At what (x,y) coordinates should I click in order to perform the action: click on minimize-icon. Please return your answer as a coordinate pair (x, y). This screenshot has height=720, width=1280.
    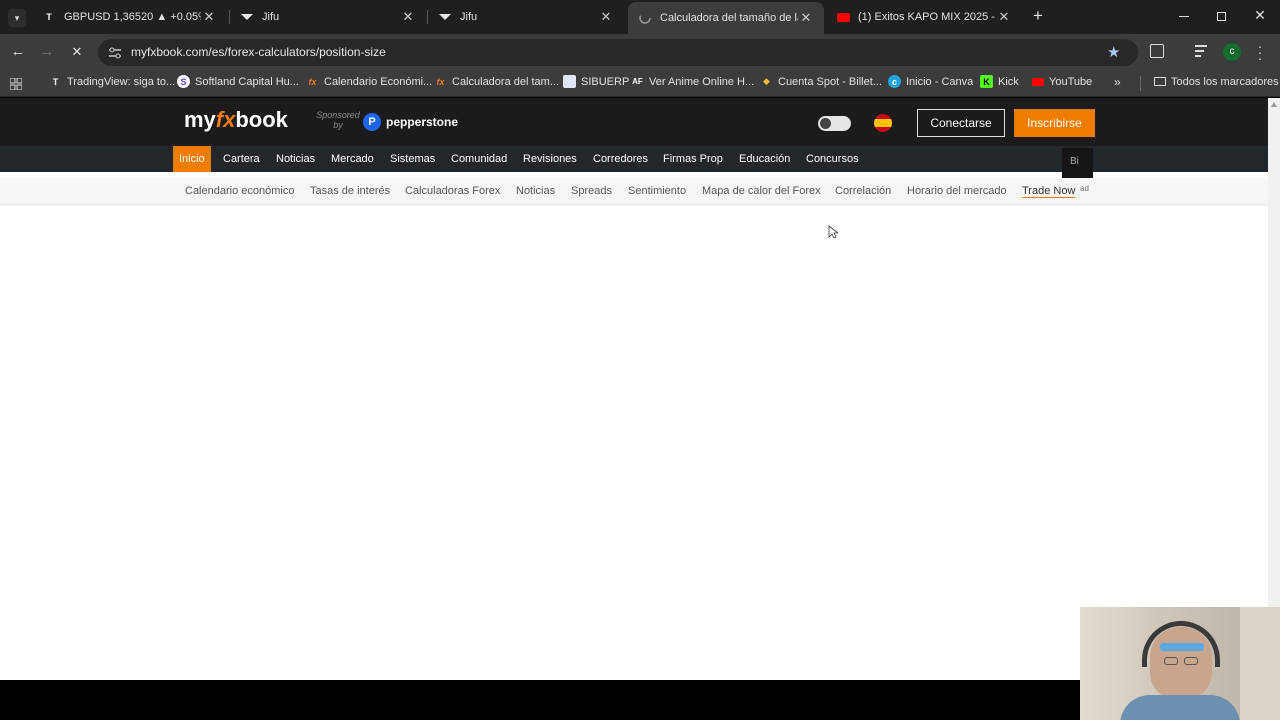
    Looking at the image, I should click on (1184, 16).